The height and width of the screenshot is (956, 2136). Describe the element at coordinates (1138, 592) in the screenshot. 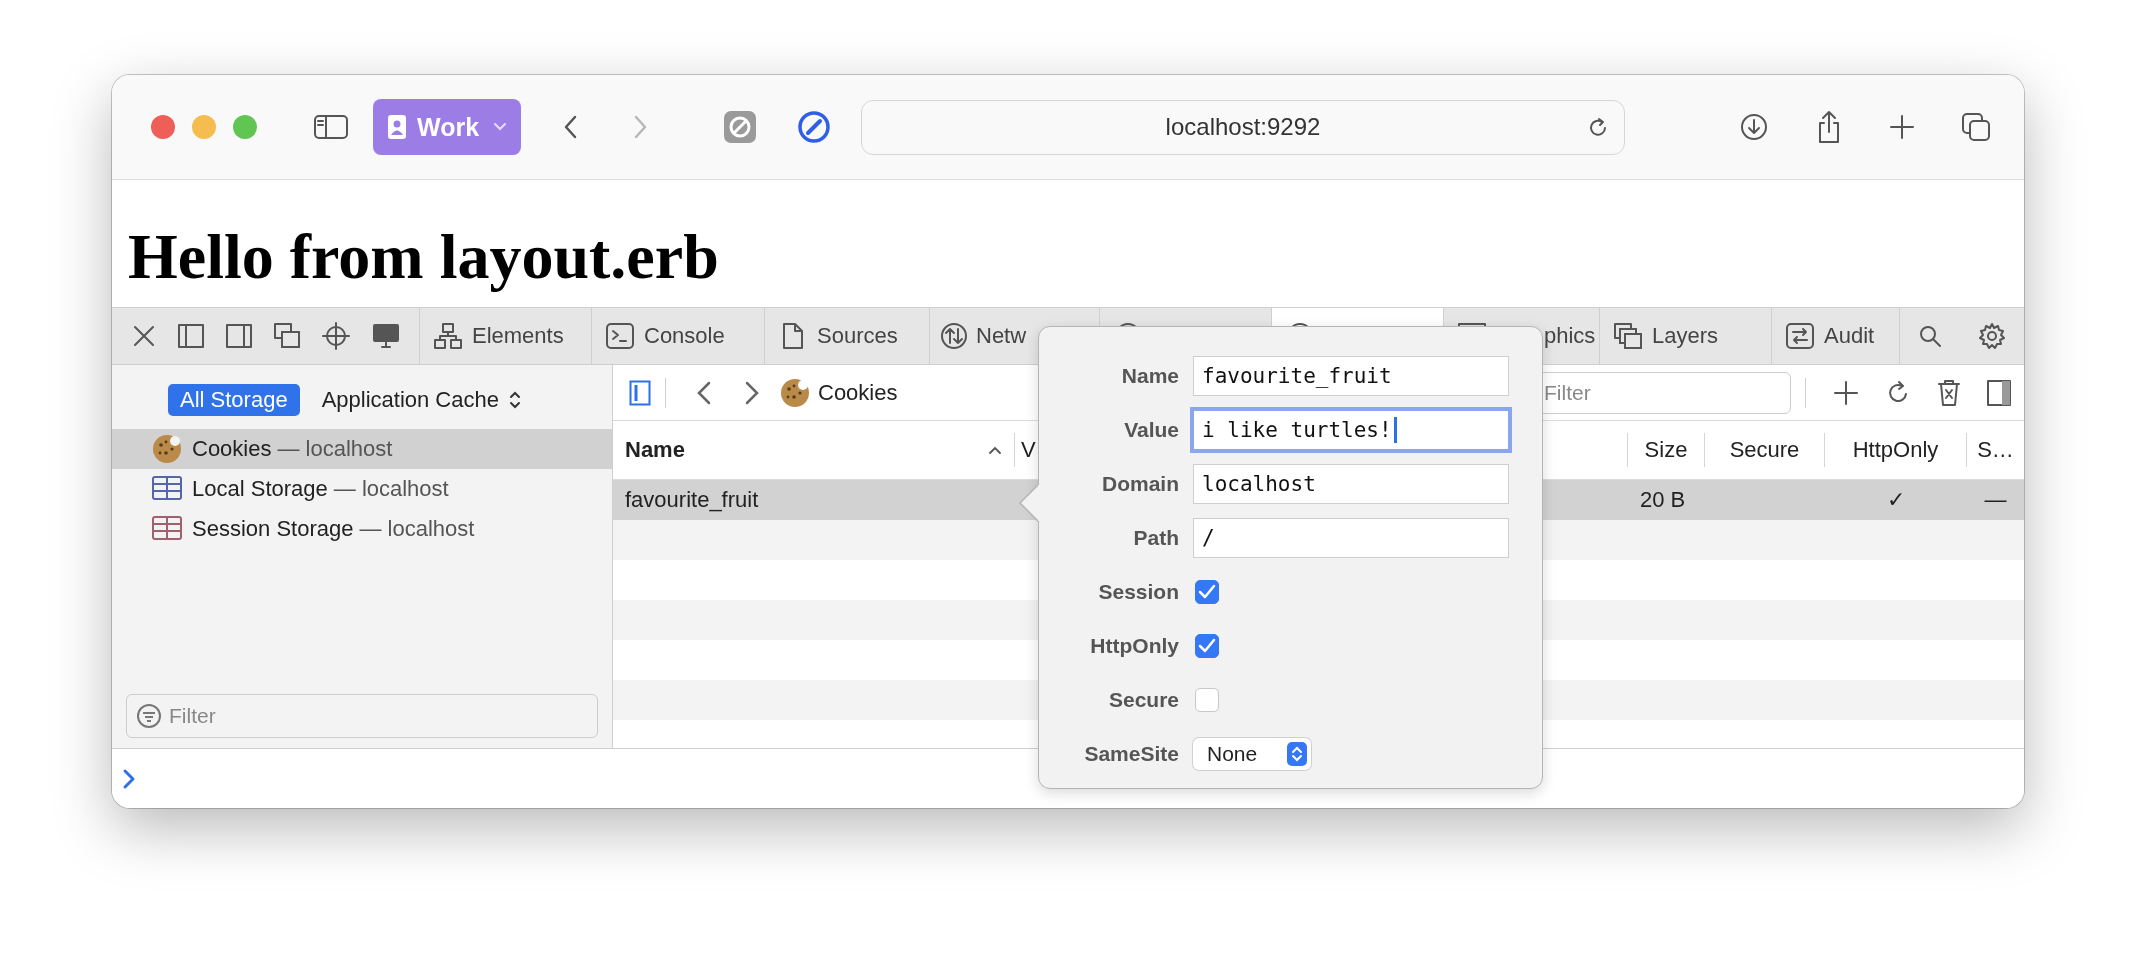

I see `field-label: Session` at that location.